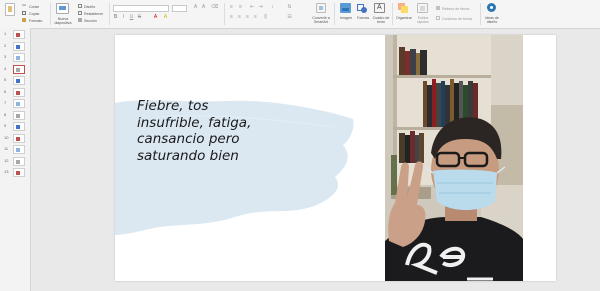  What do you see at coordinates (231, 17) in the screenshot?
I see `align-left-icon: ≡` at bounding box center [231, 17].